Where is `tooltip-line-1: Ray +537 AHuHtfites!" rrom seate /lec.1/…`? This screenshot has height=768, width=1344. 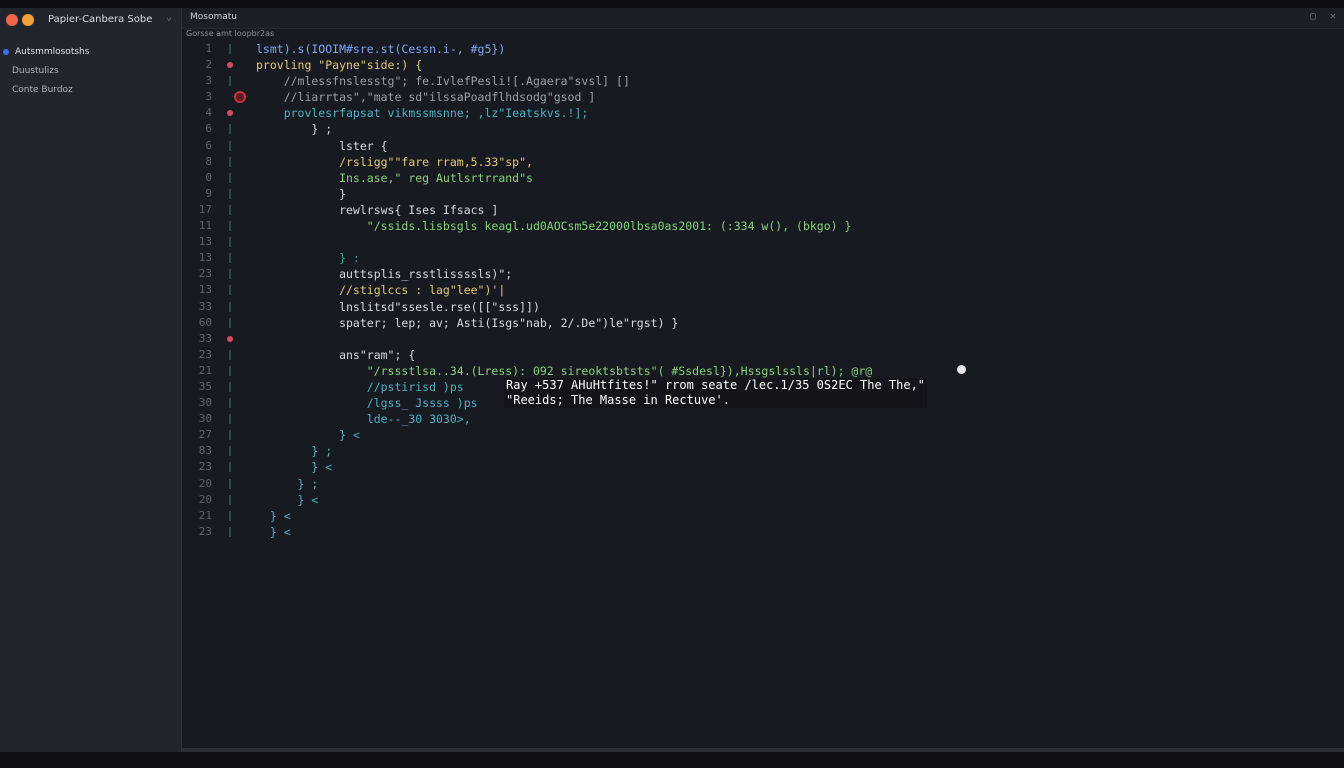
tooltip-line-1: Ray +537 AHuHtfites!" rrom seate /lec.1/… is located at coordinates (716, 385).